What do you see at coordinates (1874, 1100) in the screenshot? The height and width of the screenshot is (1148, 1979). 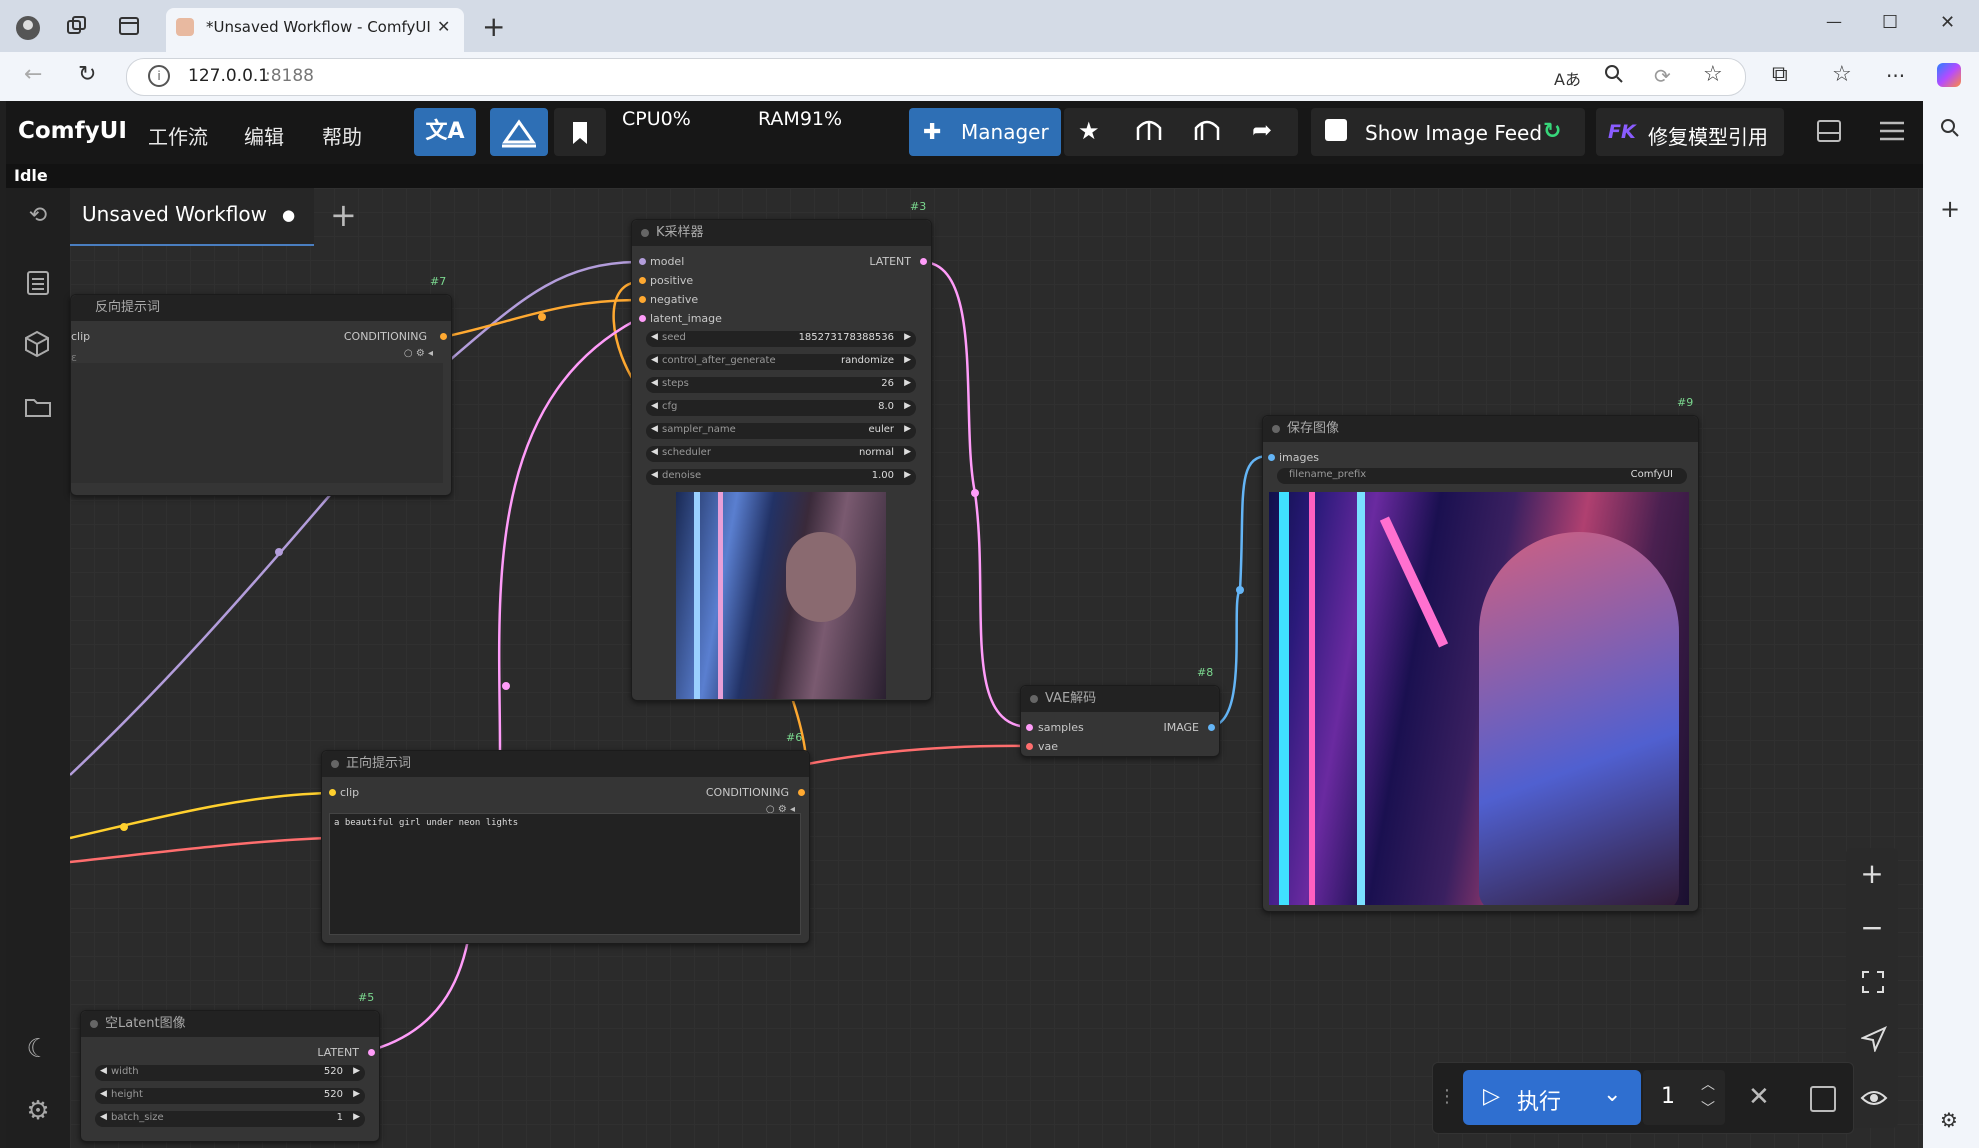 I see `toggle-links-eye-icon` at bounding box center [1874, 1100].